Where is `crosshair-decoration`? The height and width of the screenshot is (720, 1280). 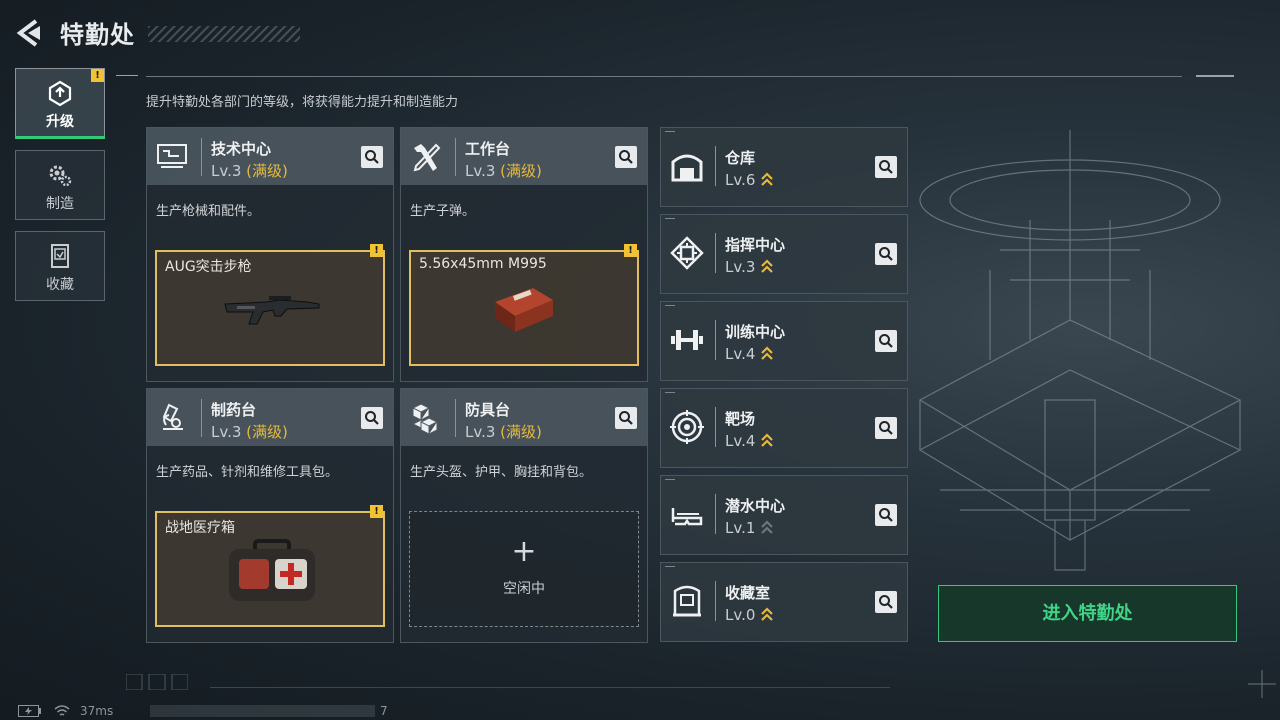 crosshair-decoration is located at coordinates (1262, 684).